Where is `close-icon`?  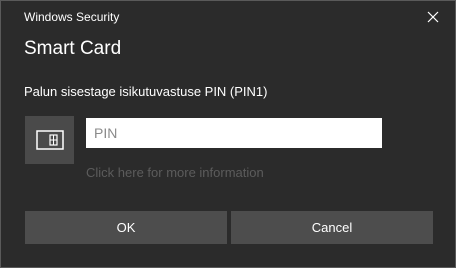
close-icon is located at coordinates (433, 17).